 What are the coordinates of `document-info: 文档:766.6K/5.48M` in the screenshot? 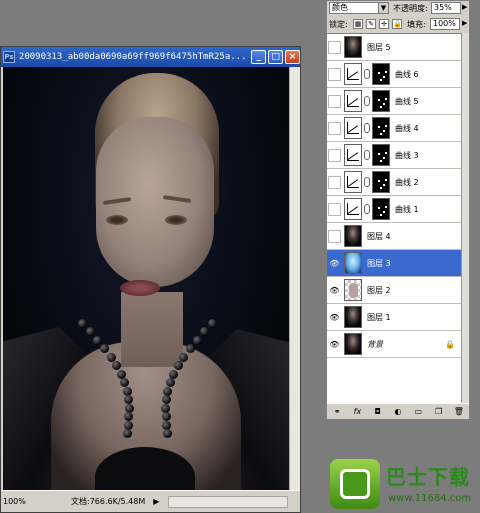 It's located at (108, 501).